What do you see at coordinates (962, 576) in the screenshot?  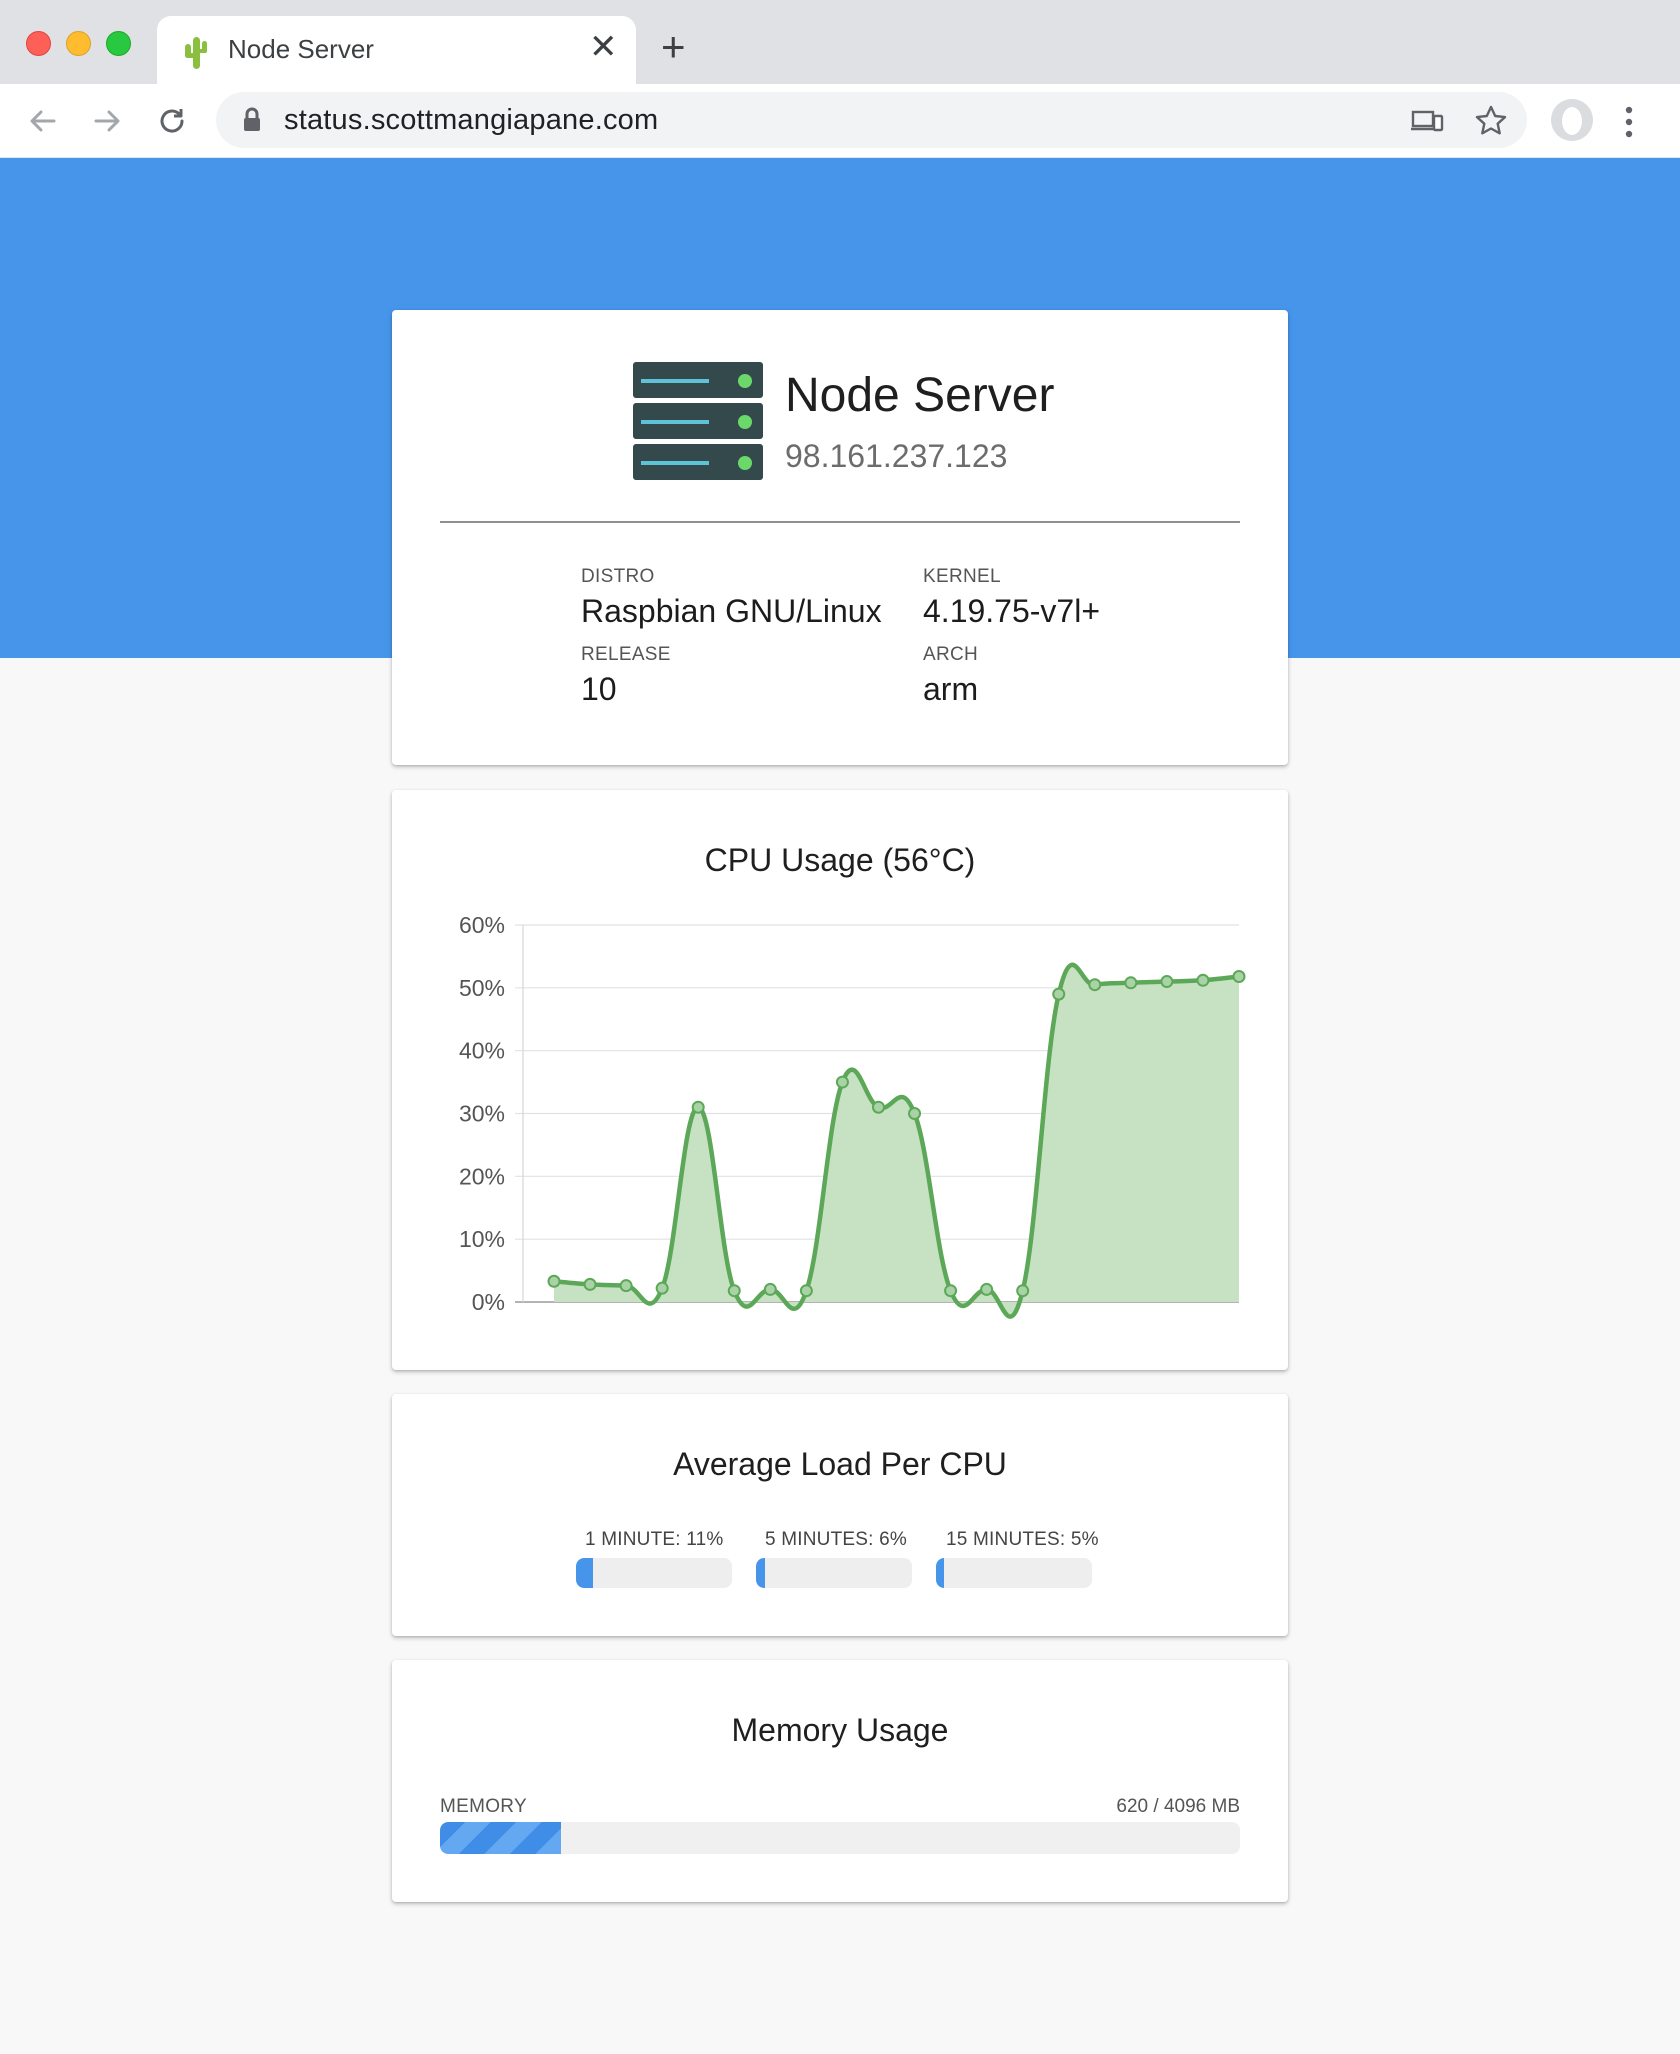 I see `kernel-label: KERNEL` at bounding box center [962, 576].